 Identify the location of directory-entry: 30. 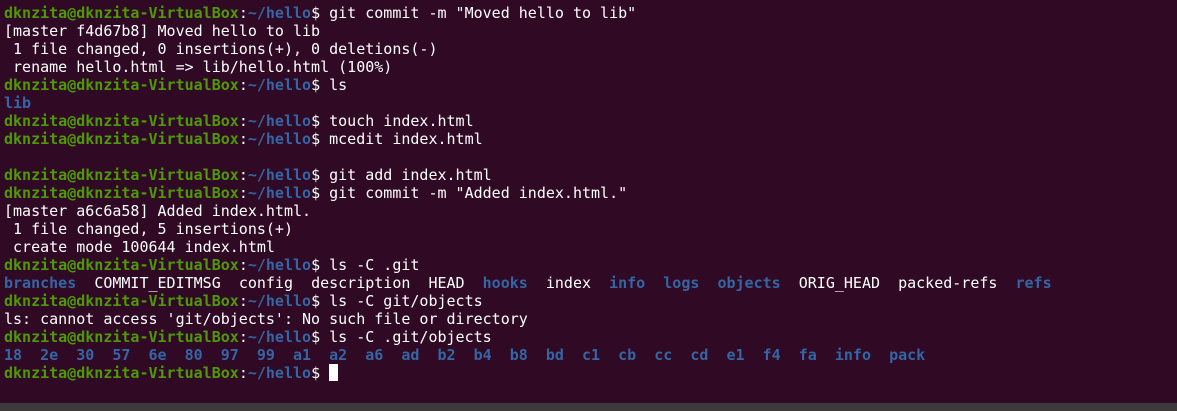
(85, 355).